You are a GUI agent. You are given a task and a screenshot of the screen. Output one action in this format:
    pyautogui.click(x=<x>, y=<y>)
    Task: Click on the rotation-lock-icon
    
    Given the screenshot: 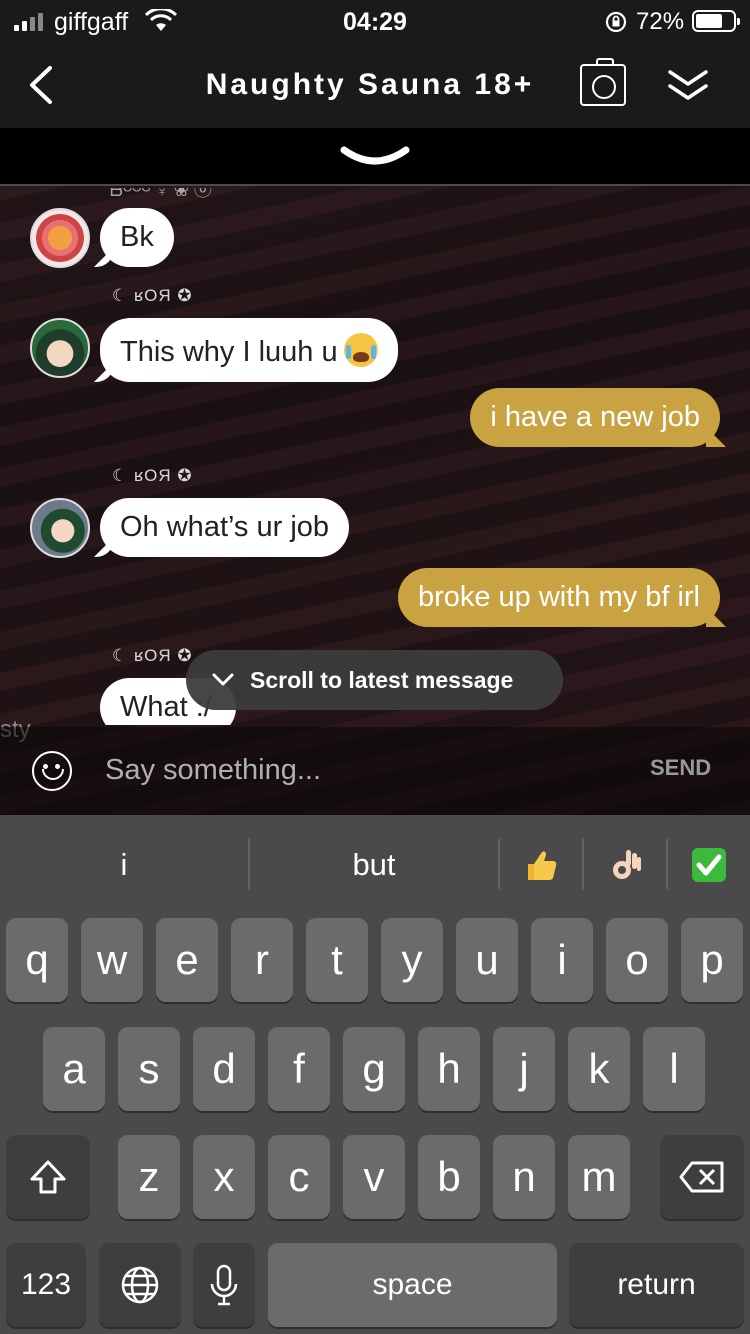 What is the action you would take?
    pyautogui.click(x=616, y=22)
    